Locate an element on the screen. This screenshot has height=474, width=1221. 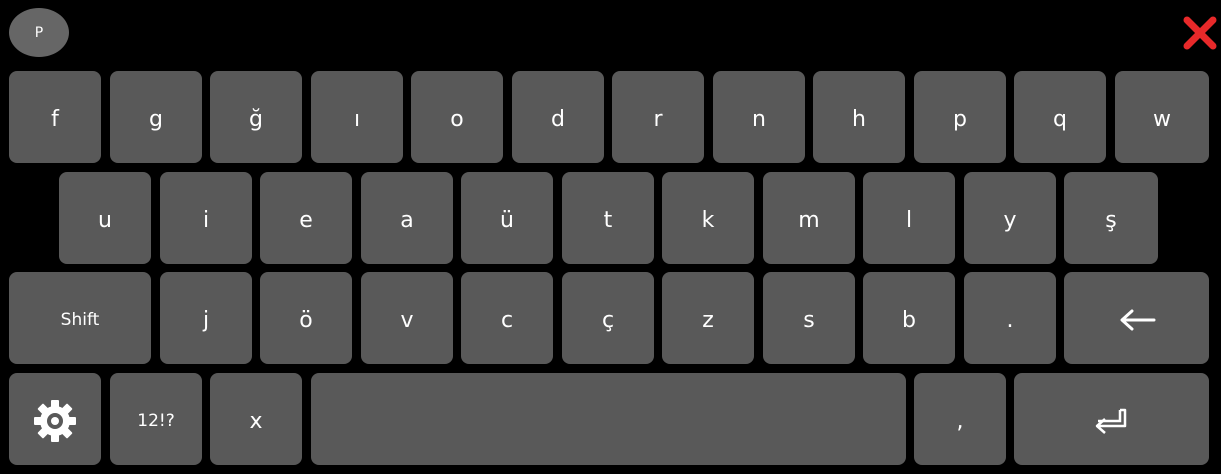
enter-return-icon is located at coordinates (1110, 421).